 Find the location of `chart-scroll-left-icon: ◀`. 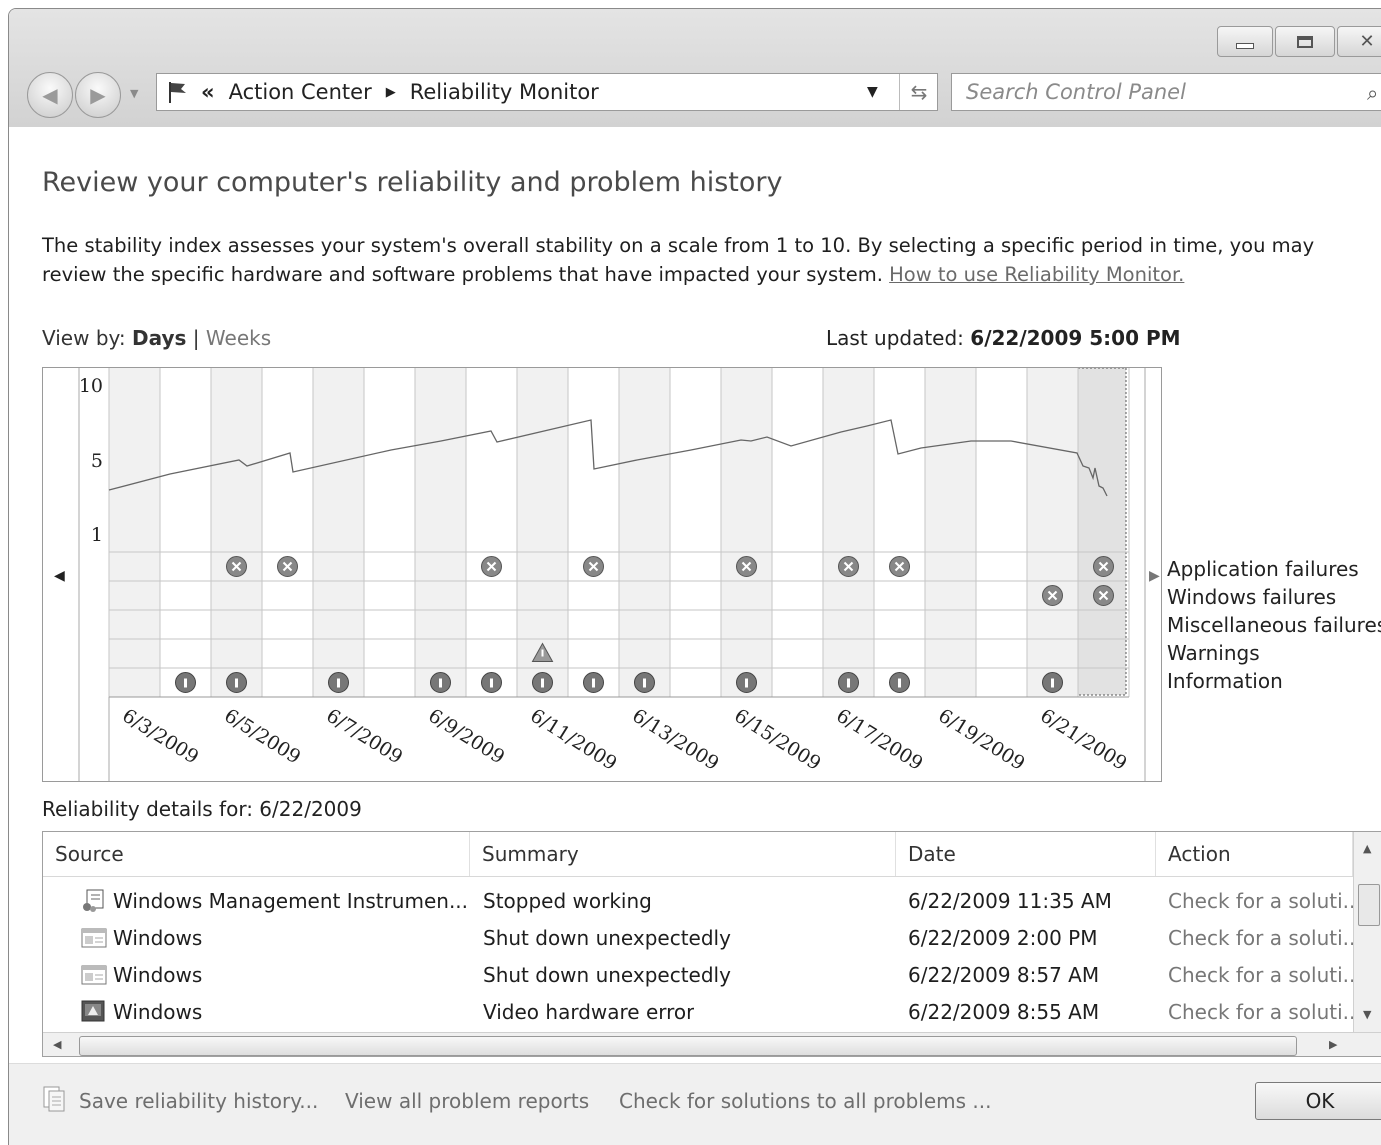

chart-scroll-left-icon: ◀ is located at coordinates (59, 576).